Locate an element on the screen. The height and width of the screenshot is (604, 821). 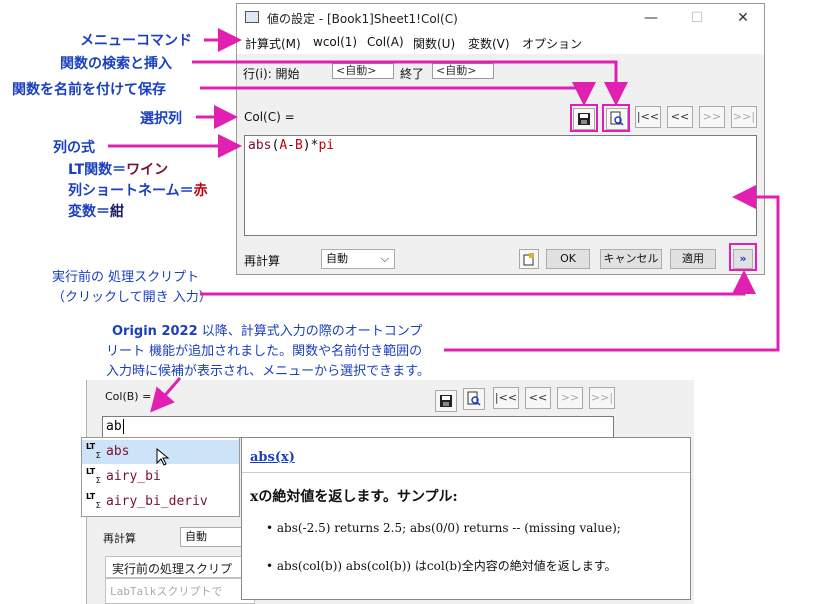
arrow-search is located at coordinates (410, 83).